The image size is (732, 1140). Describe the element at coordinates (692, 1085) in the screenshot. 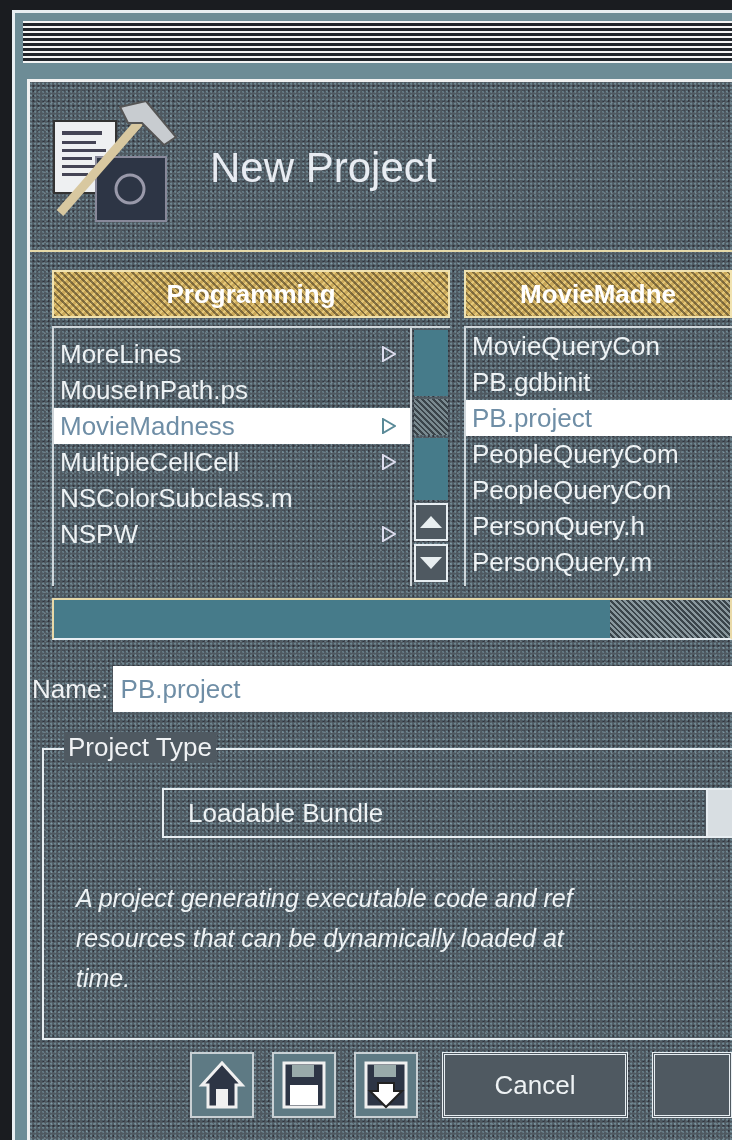

I see `button` at that location.